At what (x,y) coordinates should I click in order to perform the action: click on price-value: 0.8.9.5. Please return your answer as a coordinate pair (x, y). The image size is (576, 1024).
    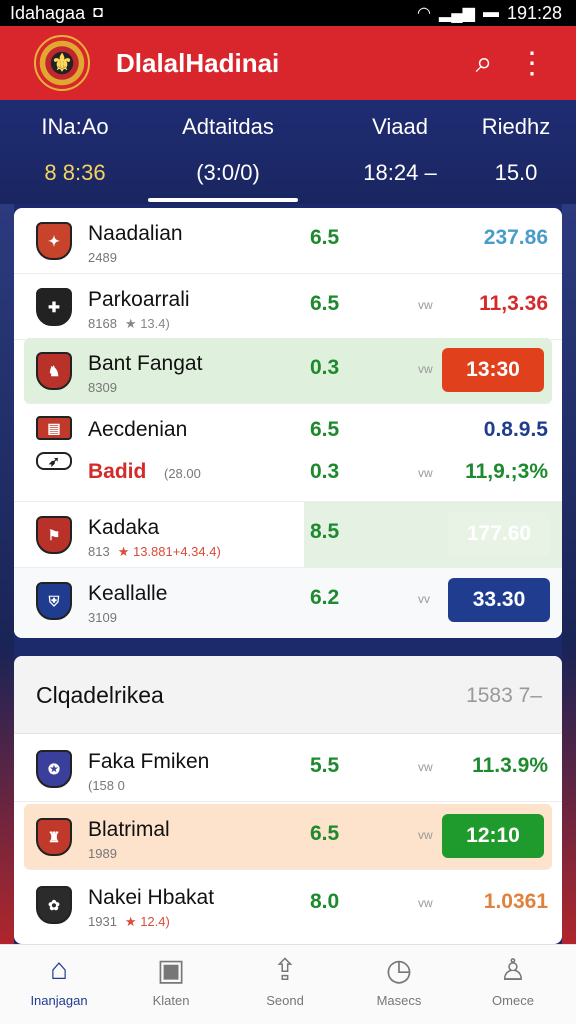
    Looking at the image, I should click on (515, 429).